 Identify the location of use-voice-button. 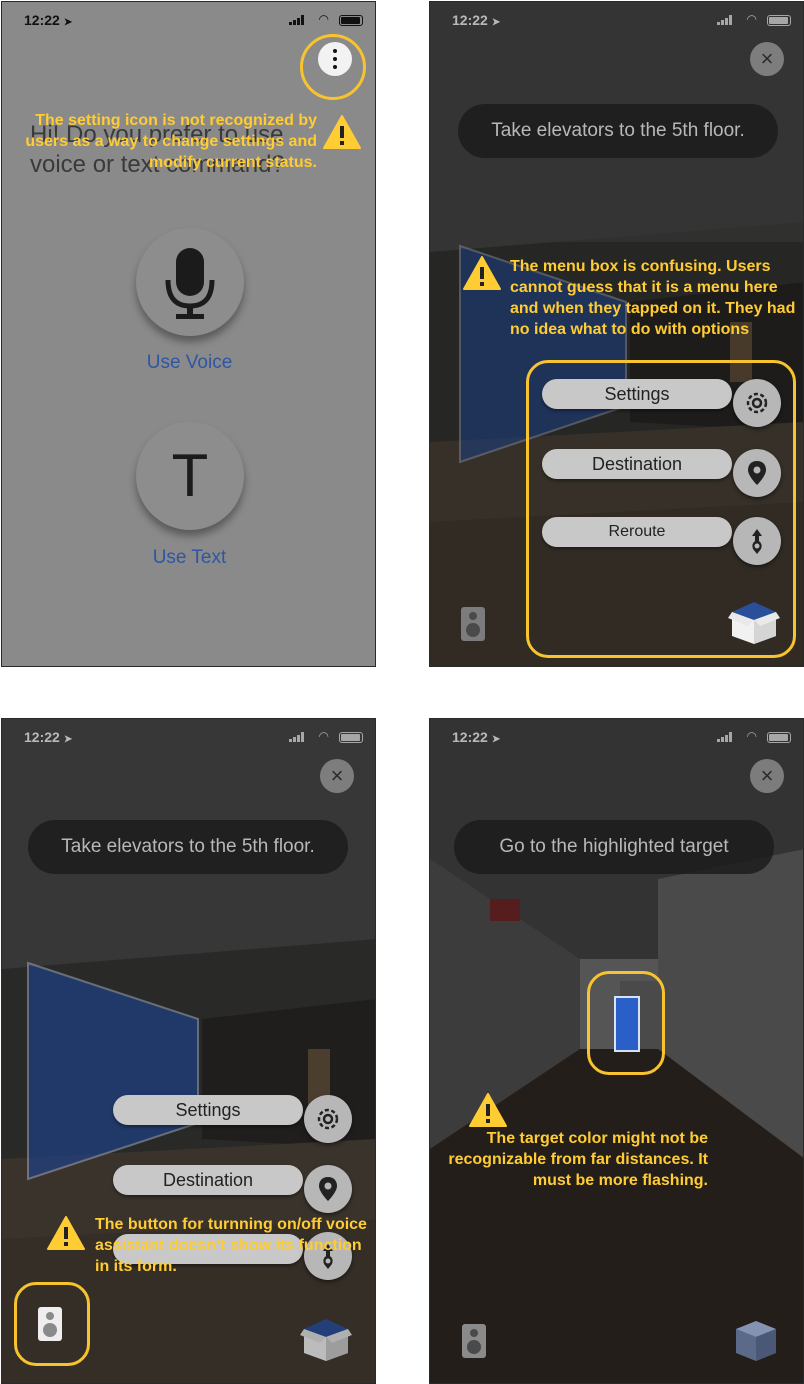
(190, 282).